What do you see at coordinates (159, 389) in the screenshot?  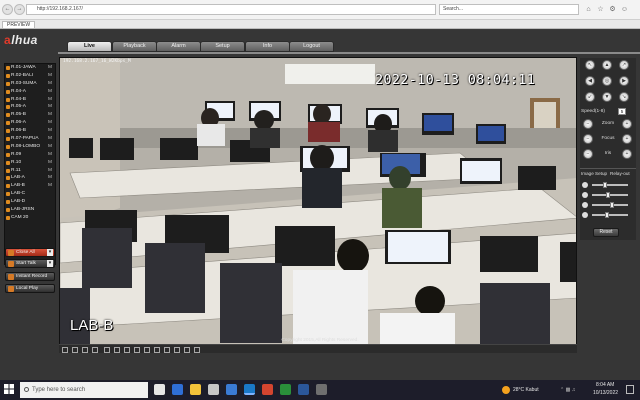 I see `task-view-icon` at bounding box center [159, 389].